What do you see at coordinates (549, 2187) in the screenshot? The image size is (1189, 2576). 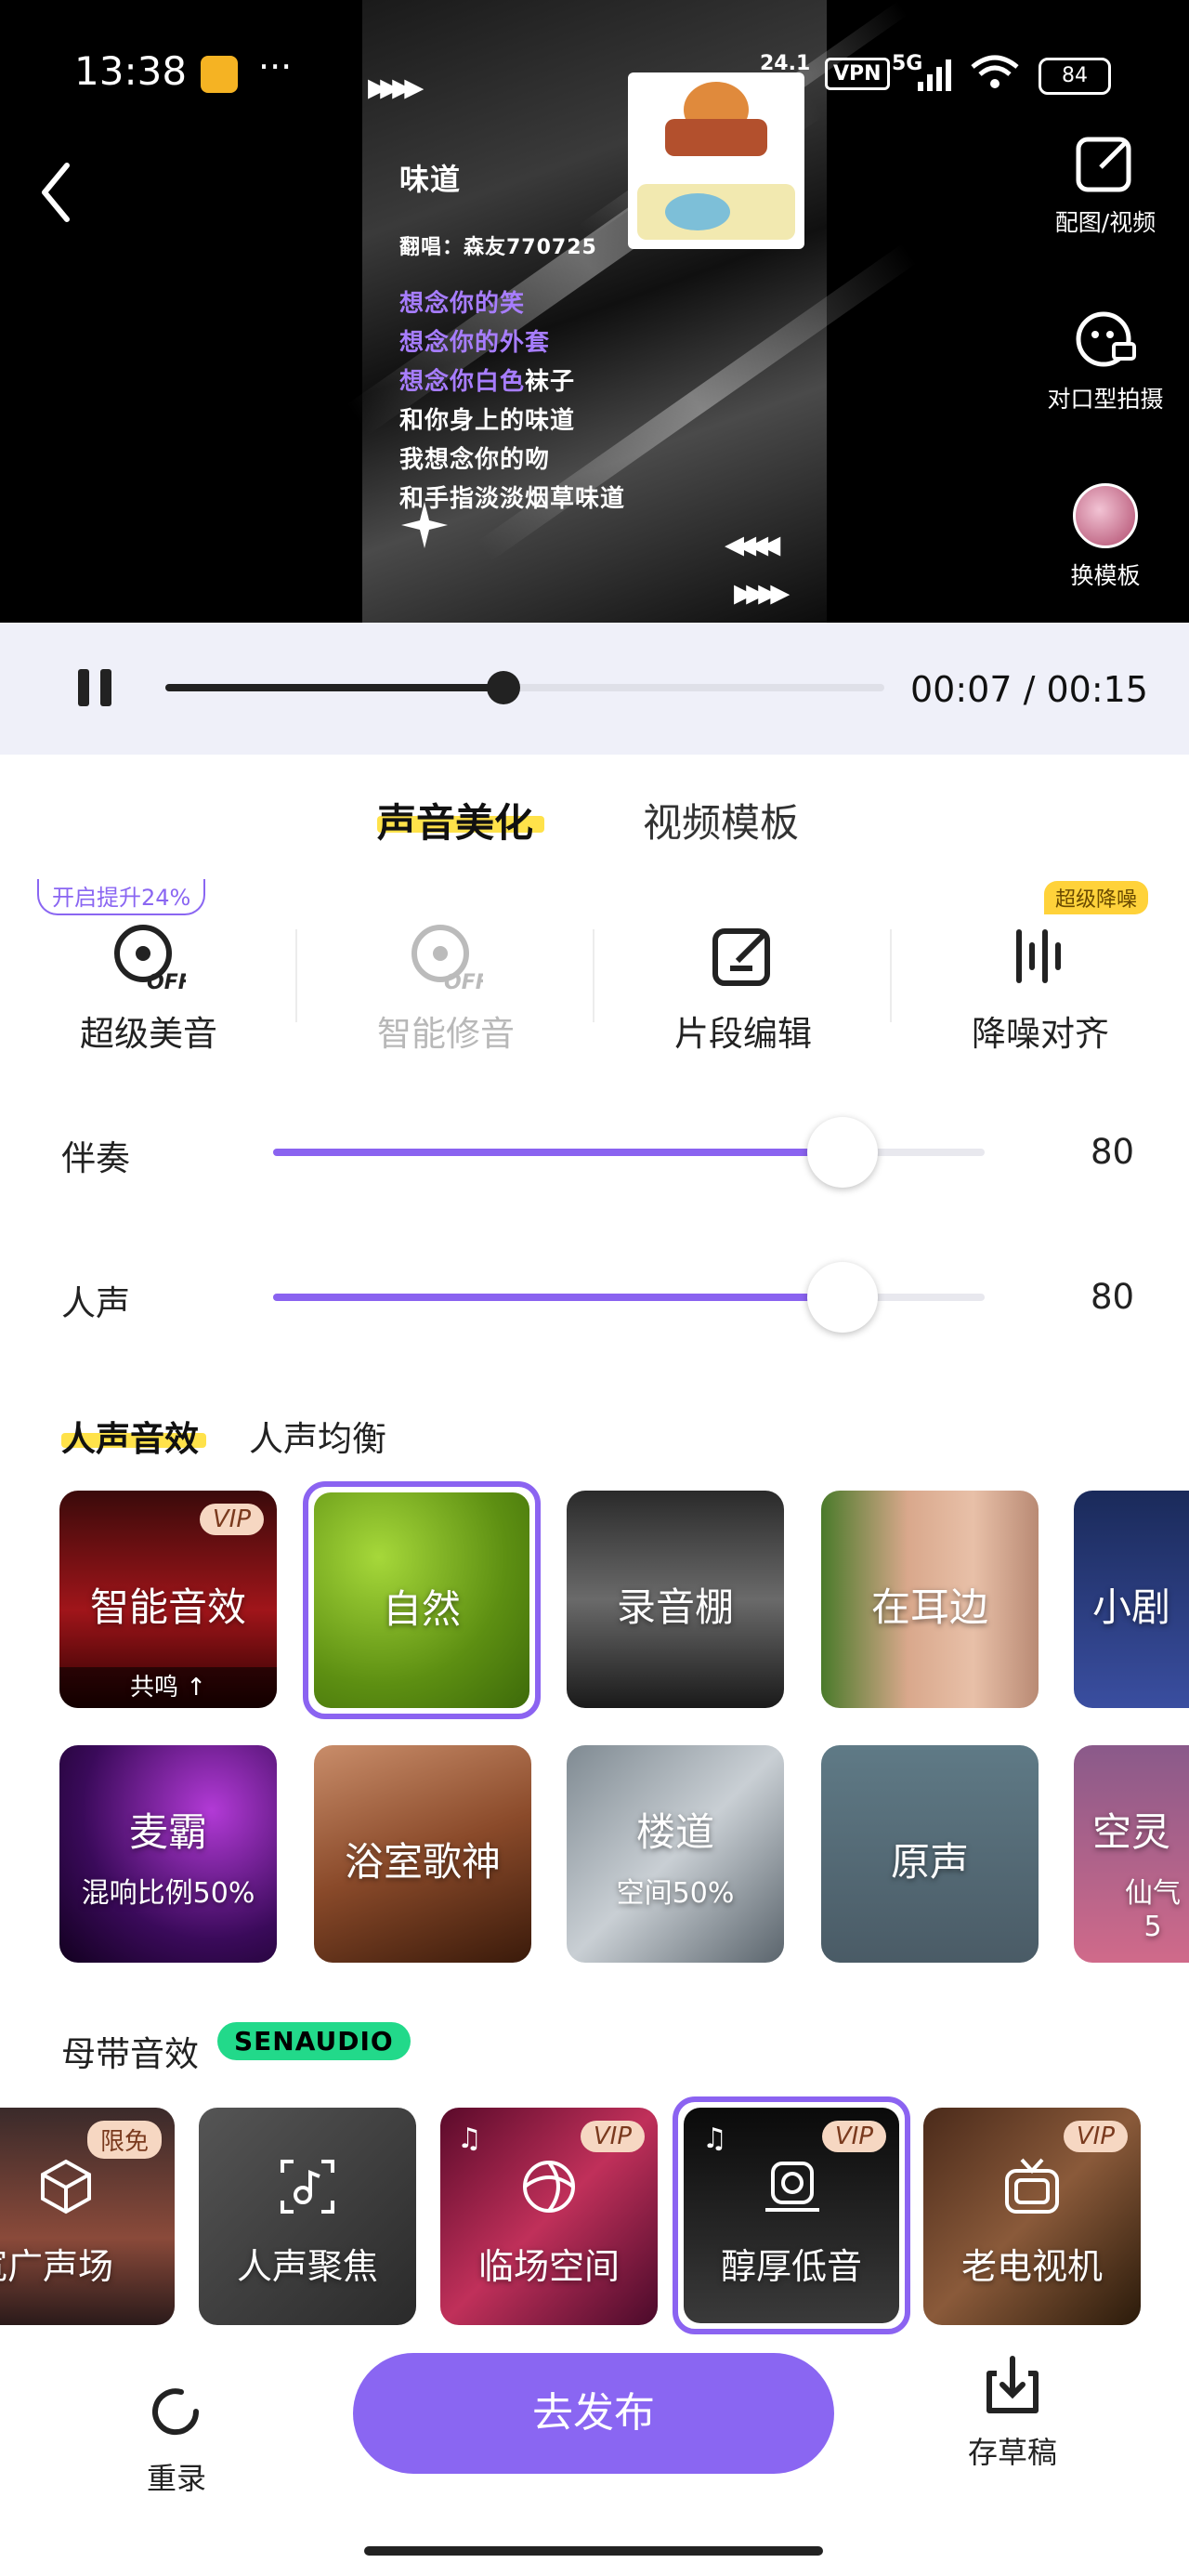 I see `swirl-icon` at bounding box center [549, 2187].